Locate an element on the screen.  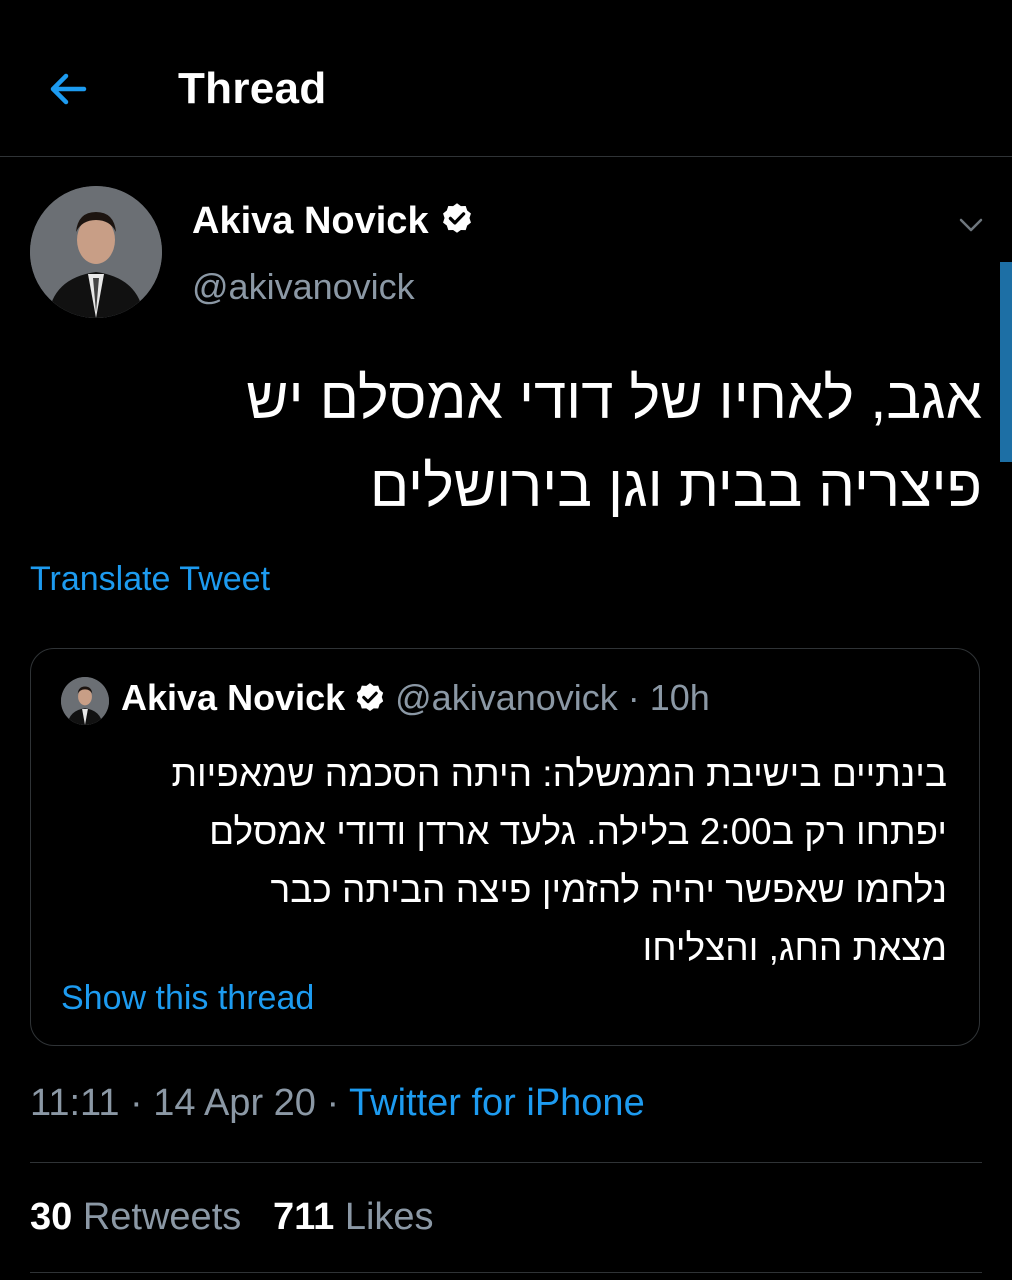
quoted-author-name: Akiva Novick is located at coordinates (233, 697).